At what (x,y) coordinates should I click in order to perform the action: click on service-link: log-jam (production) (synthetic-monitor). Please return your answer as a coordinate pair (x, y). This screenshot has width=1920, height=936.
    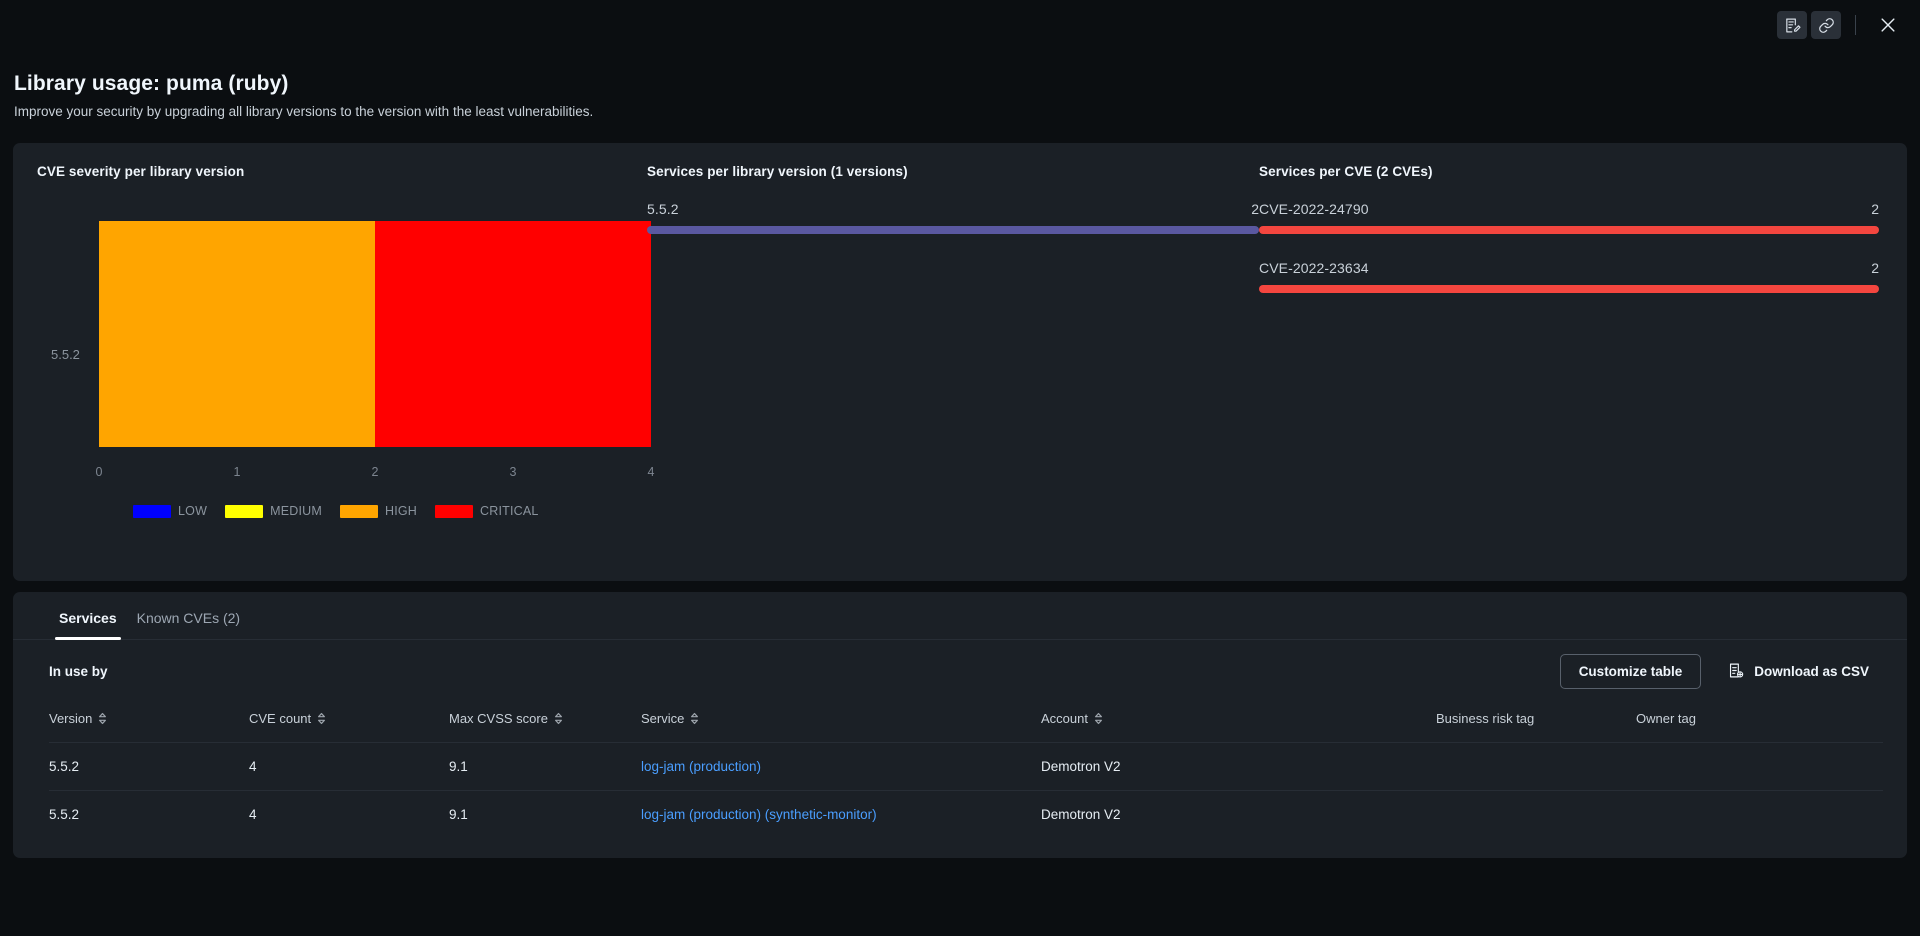
    Looking at the image, I should click on (759, 814).